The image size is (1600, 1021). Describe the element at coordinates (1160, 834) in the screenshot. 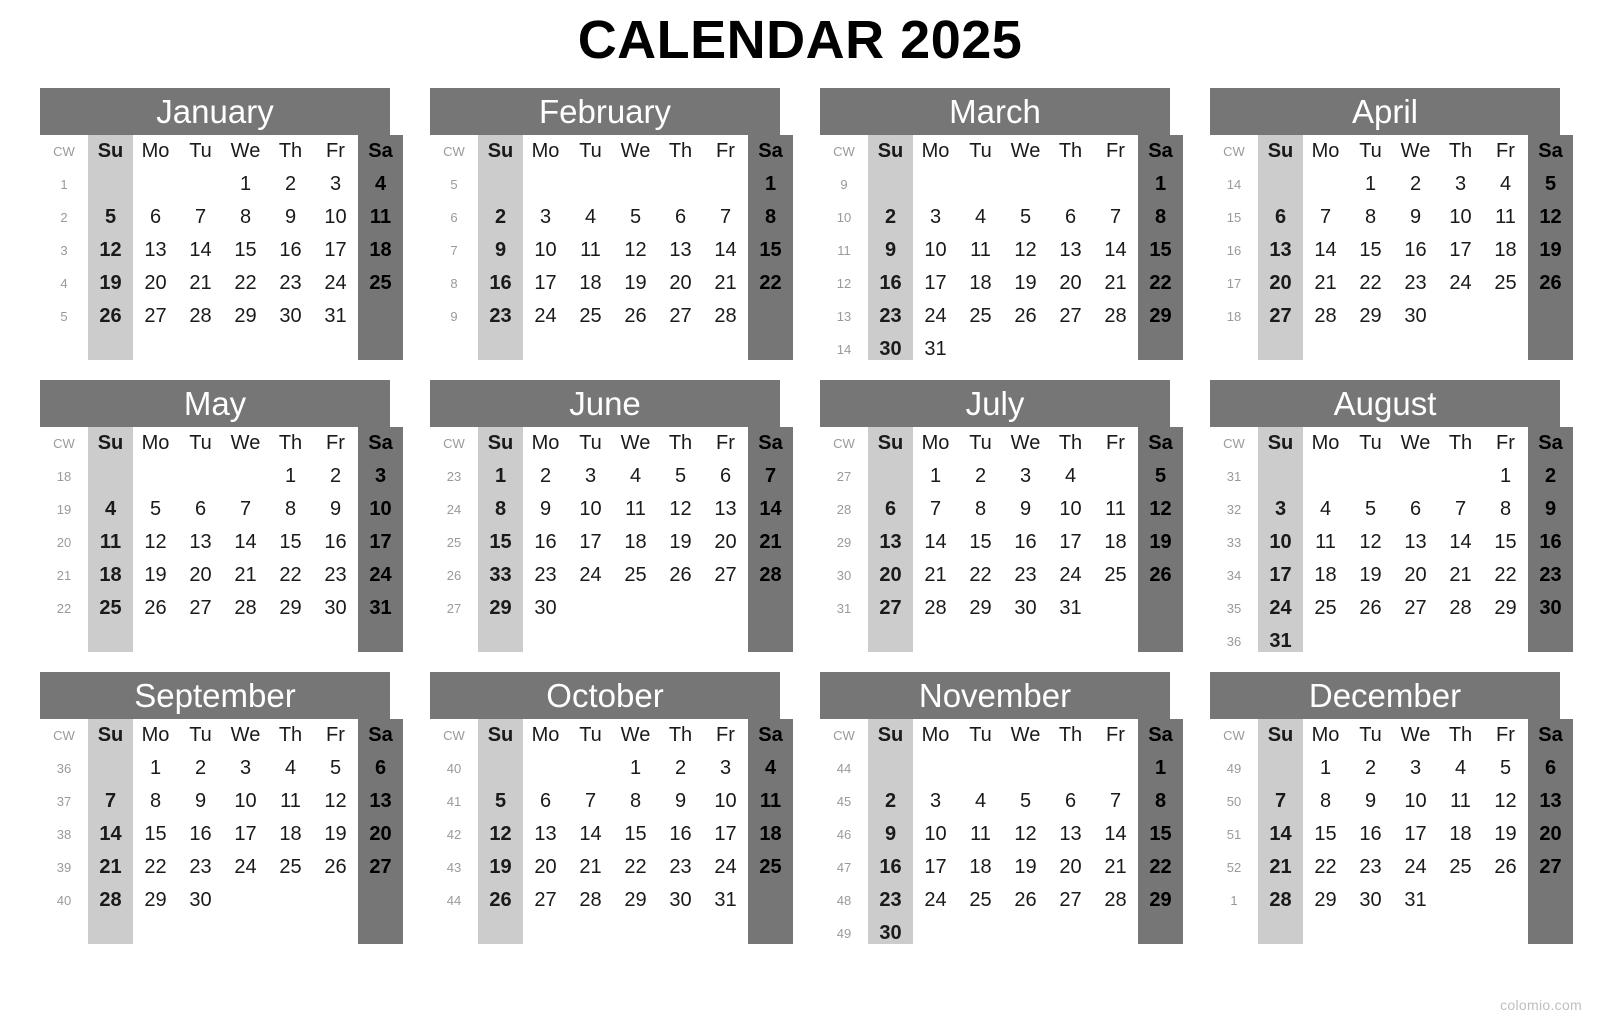

I see `day-cell: 15` at that location.